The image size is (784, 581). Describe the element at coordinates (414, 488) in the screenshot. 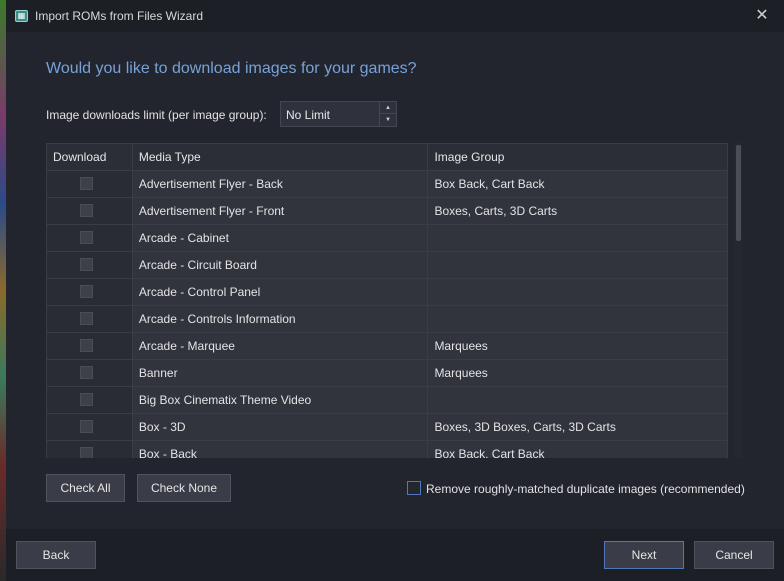

I see `remove-duplicates-checkbox` at that location.